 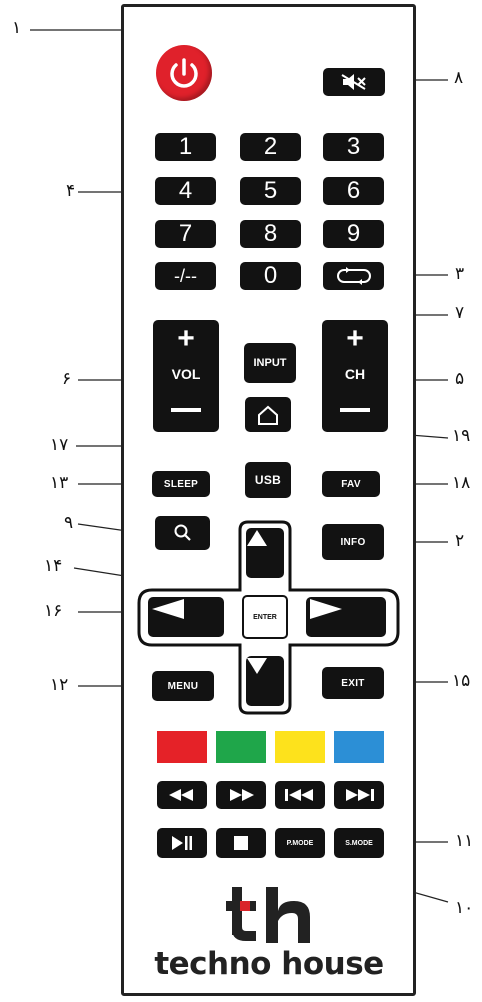 I want to click on stop-icon, so click(x=241, y=843).